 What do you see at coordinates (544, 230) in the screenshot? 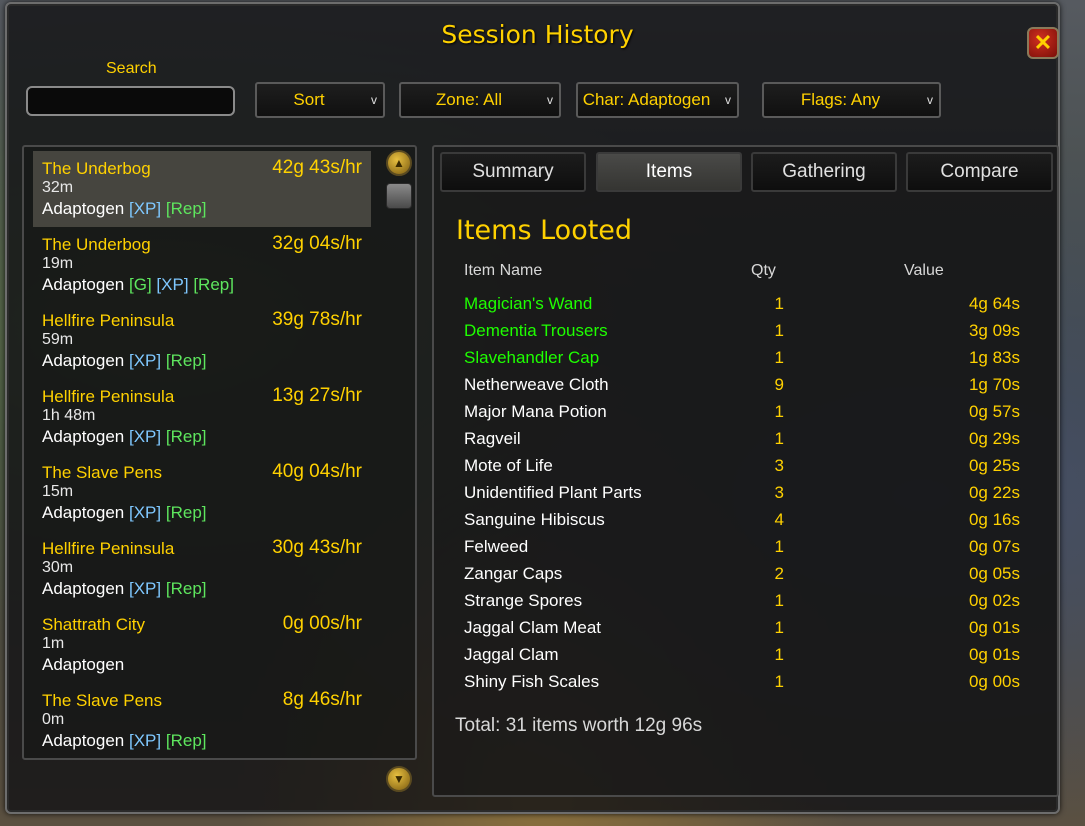
I see `items-looted-title: Items Looted` at bounding box center [544, 230].